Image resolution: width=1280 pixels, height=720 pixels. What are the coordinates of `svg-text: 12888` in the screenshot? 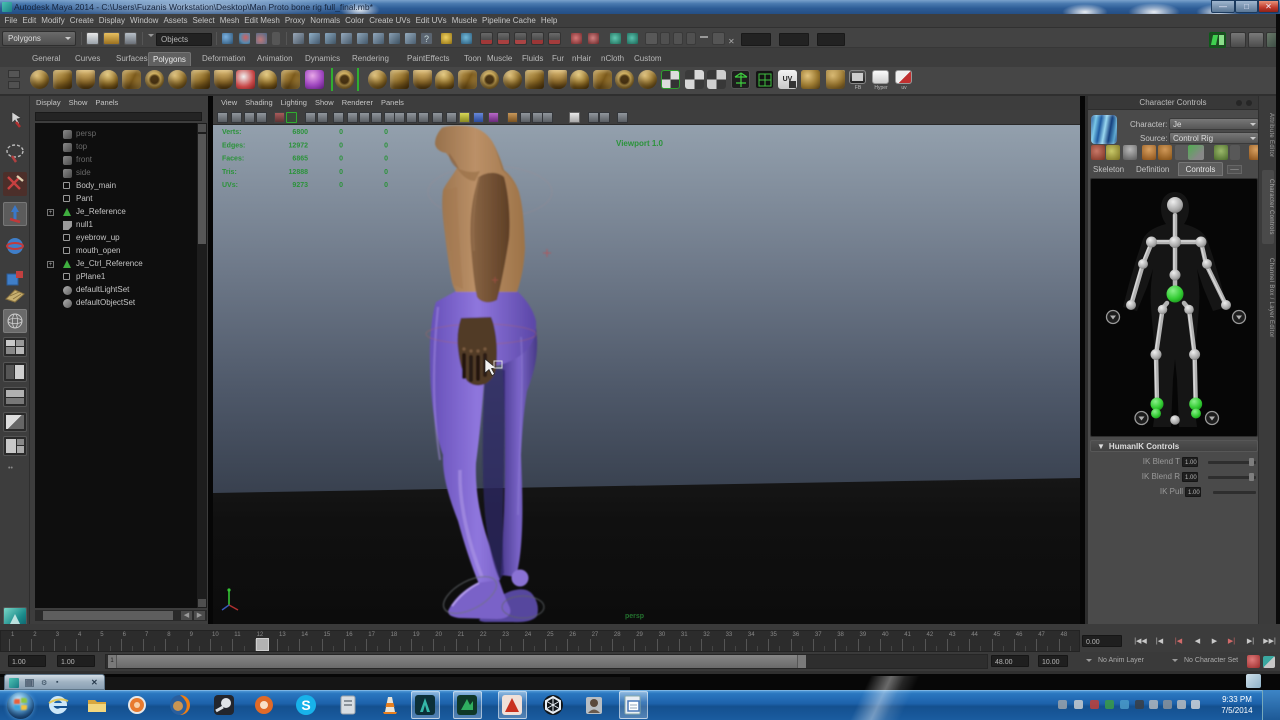 It's located at (299, 172).